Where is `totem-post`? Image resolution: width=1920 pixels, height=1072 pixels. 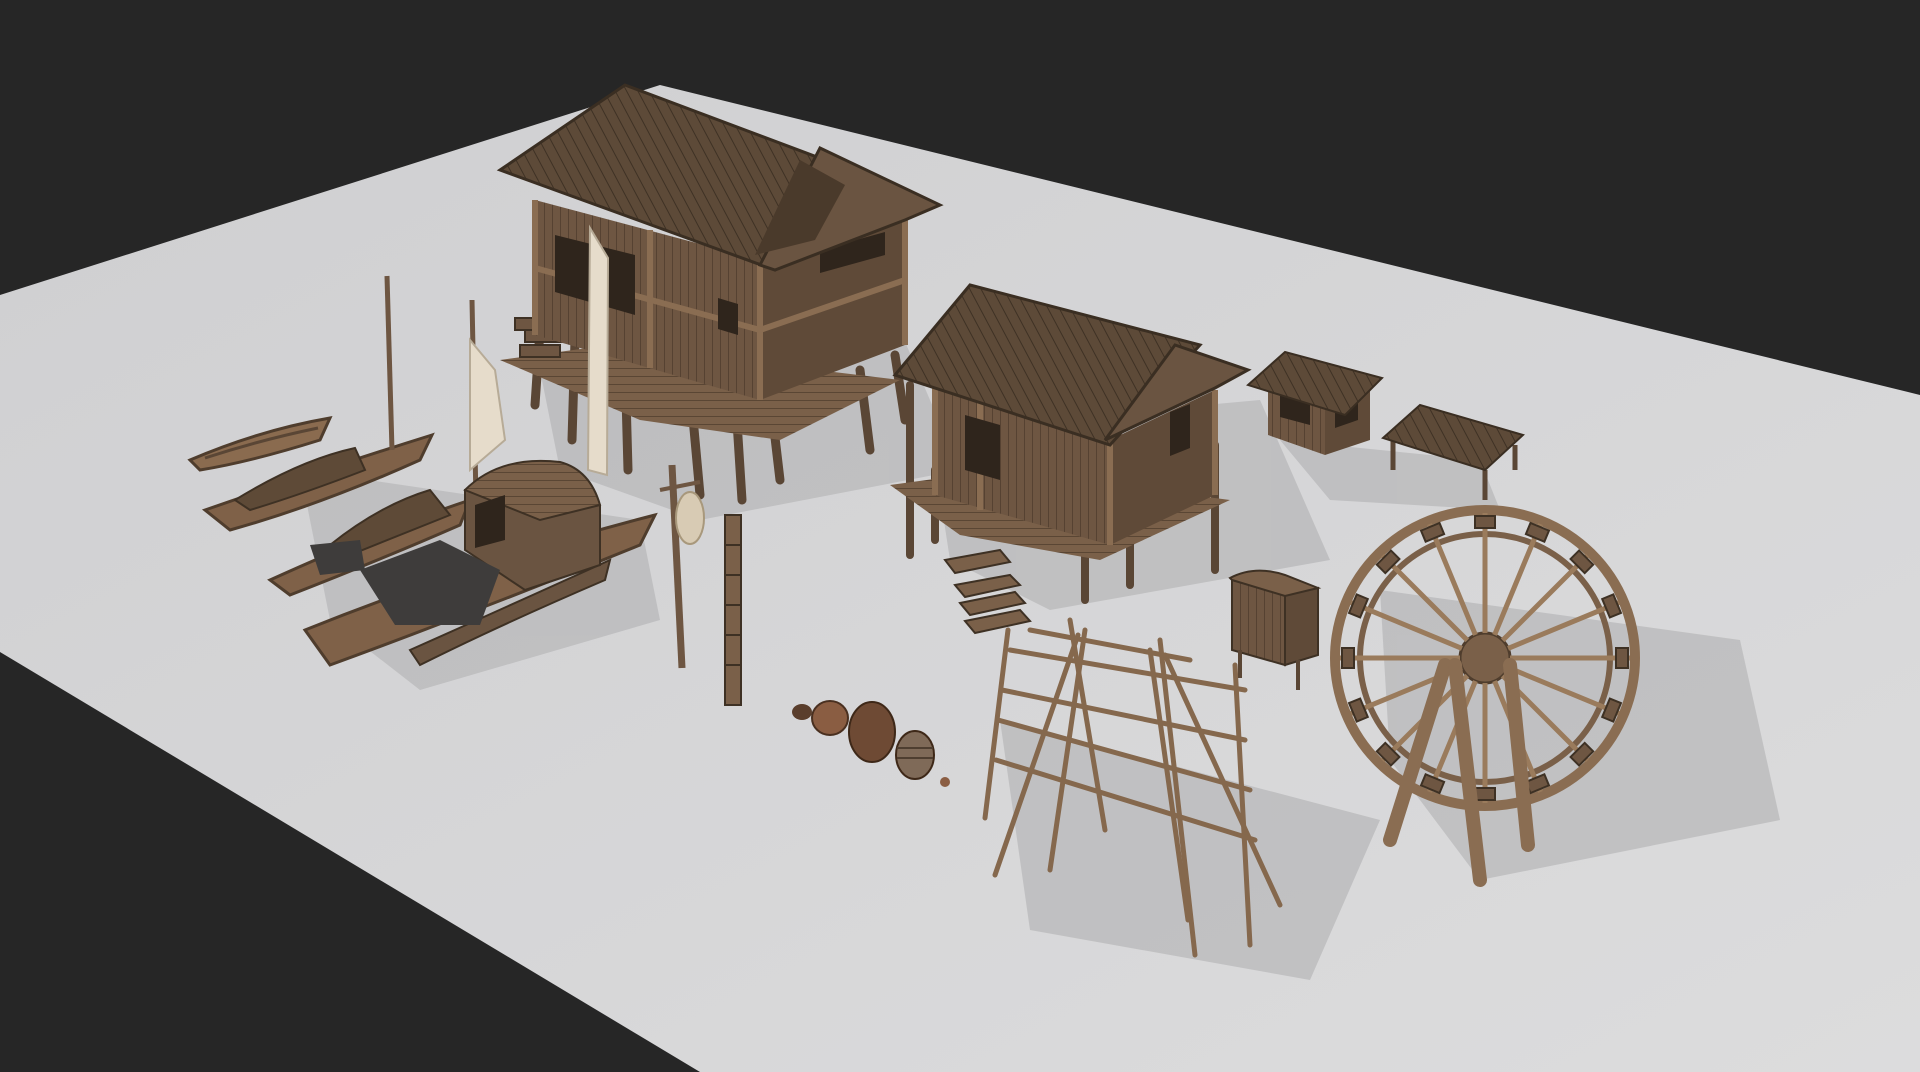
totem-post is located at coordinates (733, 610).